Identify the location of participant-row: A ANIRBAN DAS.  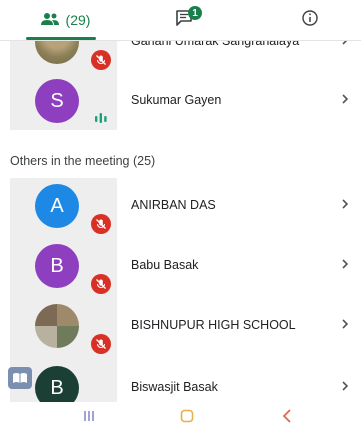
(180, 207).